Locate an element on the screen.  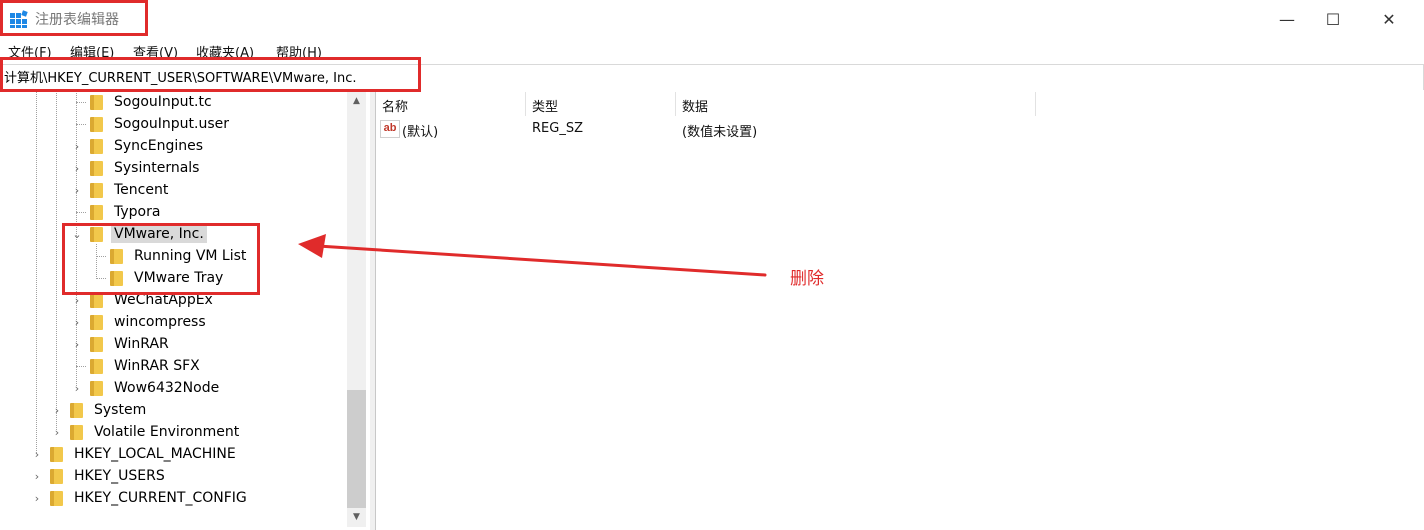
tree-item-label: Tencent is located at coordinates (141, 190).